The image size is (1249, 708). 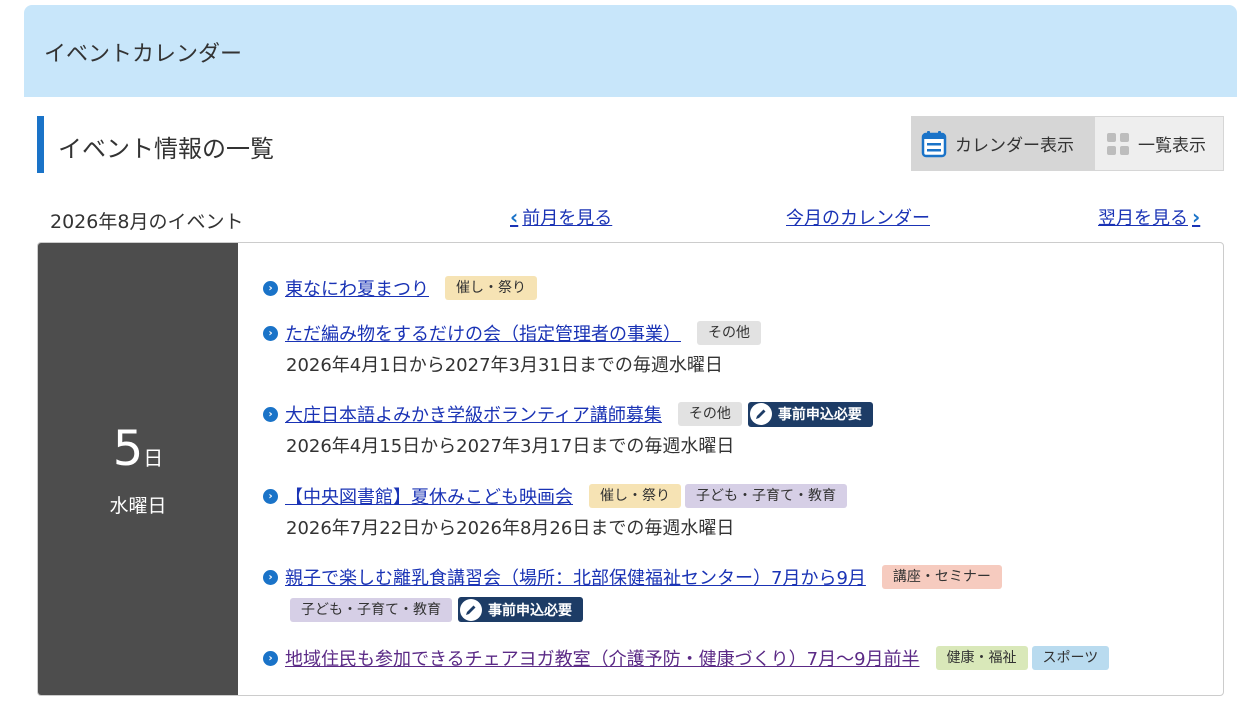 I want to click on section-title: イベント情報の一覧, so click(x=166, y=149).